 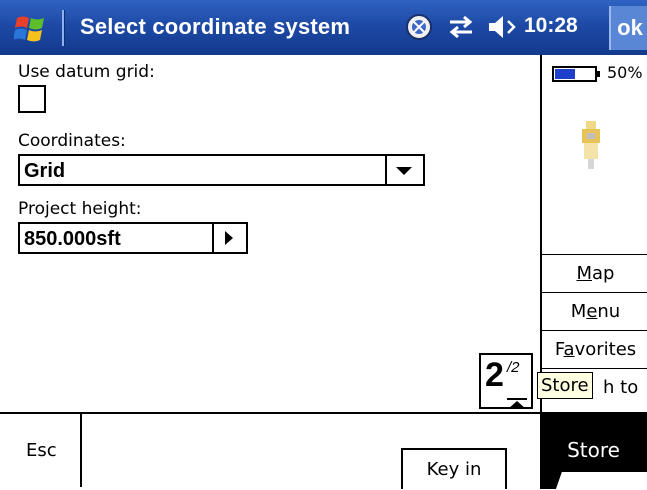 I want to click on ok-button: ok, so click(x=628, y=28).